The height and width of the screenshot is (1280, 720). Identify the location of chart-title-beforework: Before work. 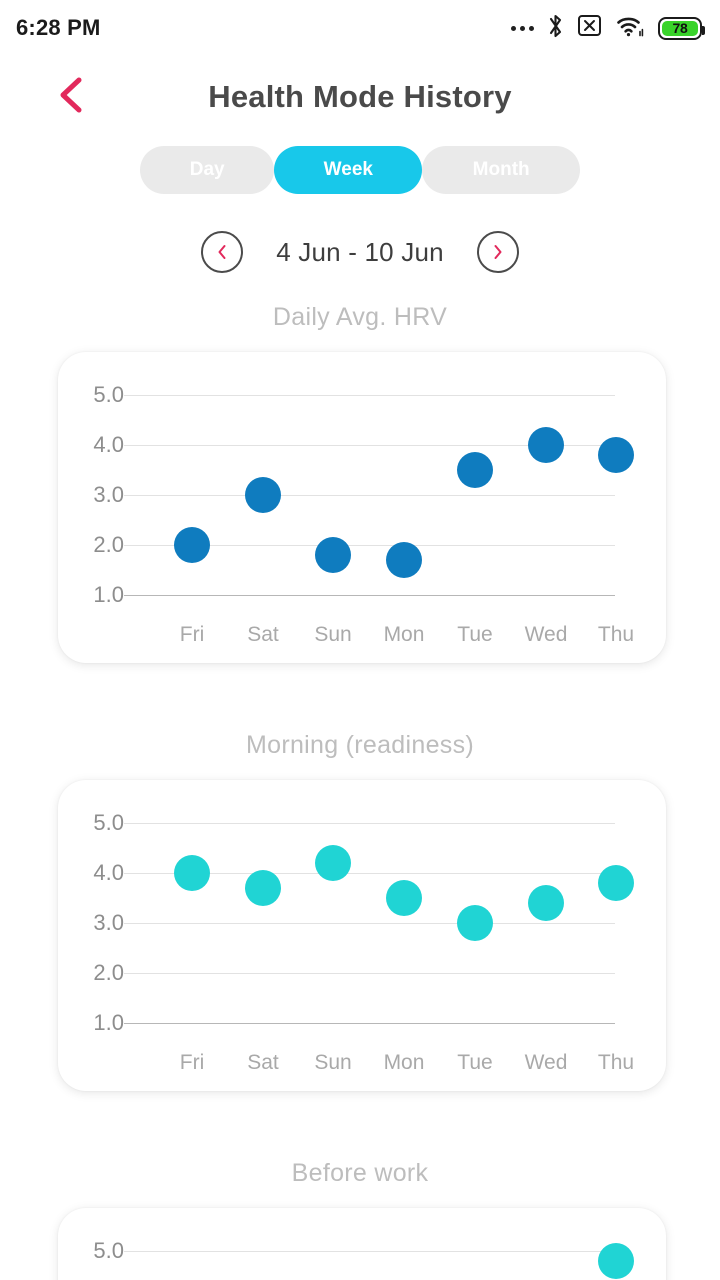
(360, 1173).